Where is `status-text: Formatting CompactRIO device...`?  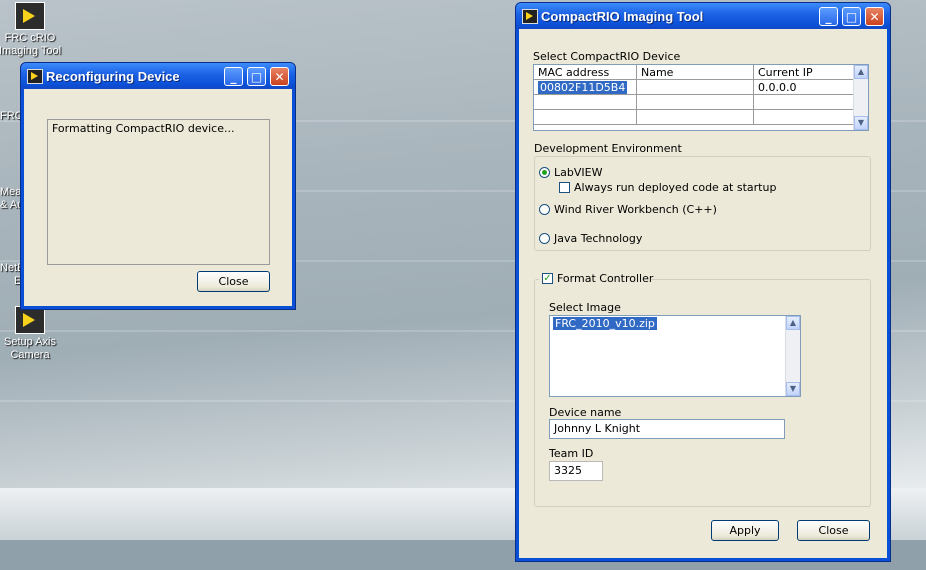
status-text: Formatting CompactRIO device... is located at coordinates (143, 128).